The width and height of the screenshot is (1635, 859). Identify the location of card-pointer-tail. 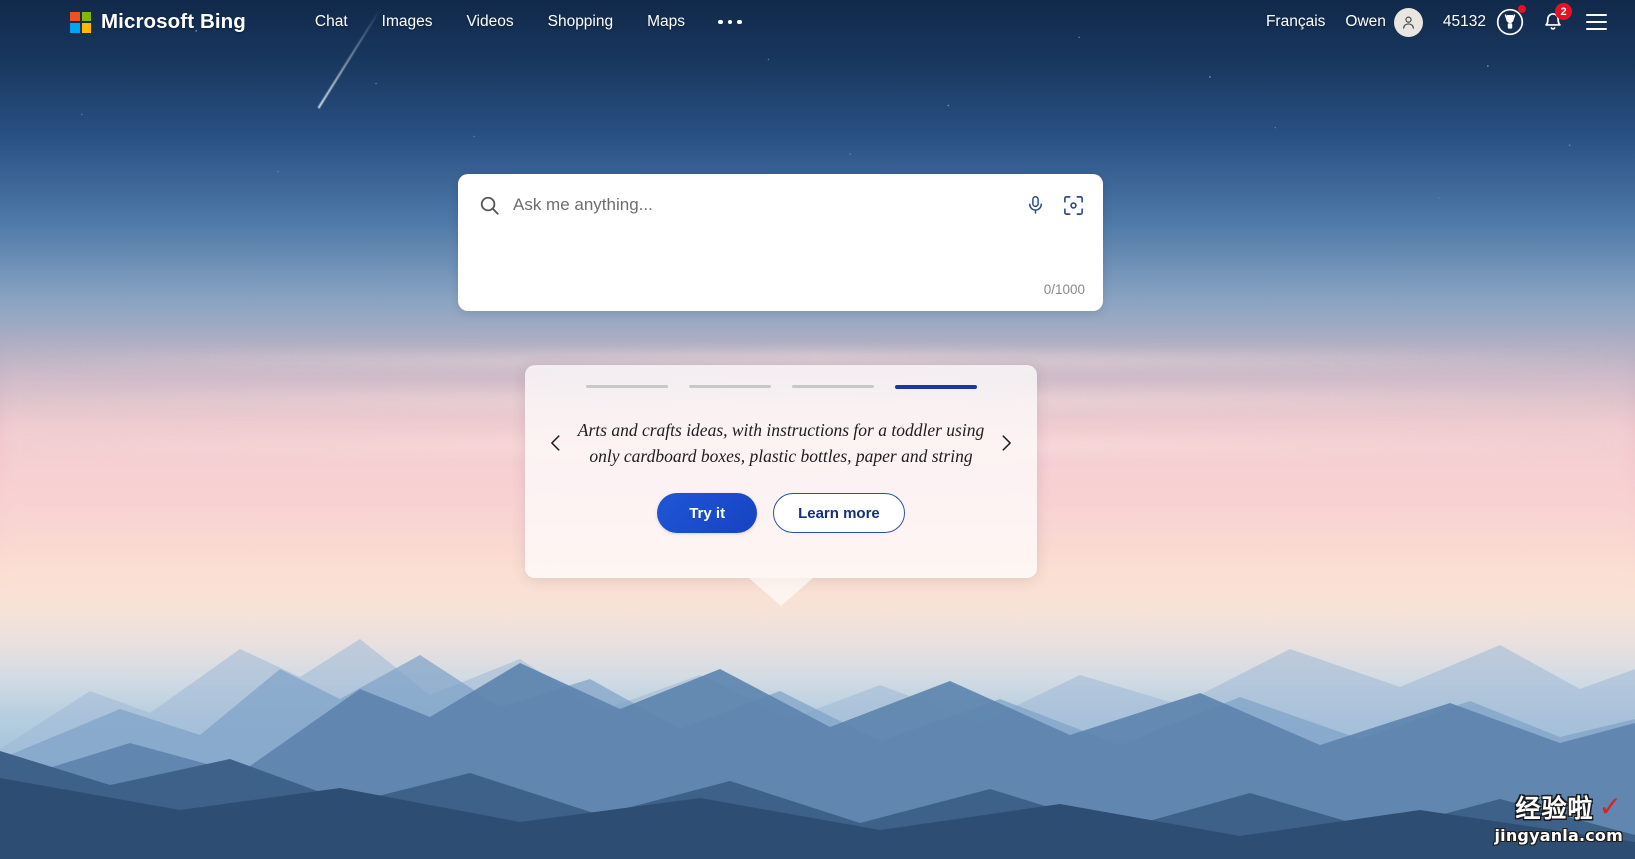
(781, 592).